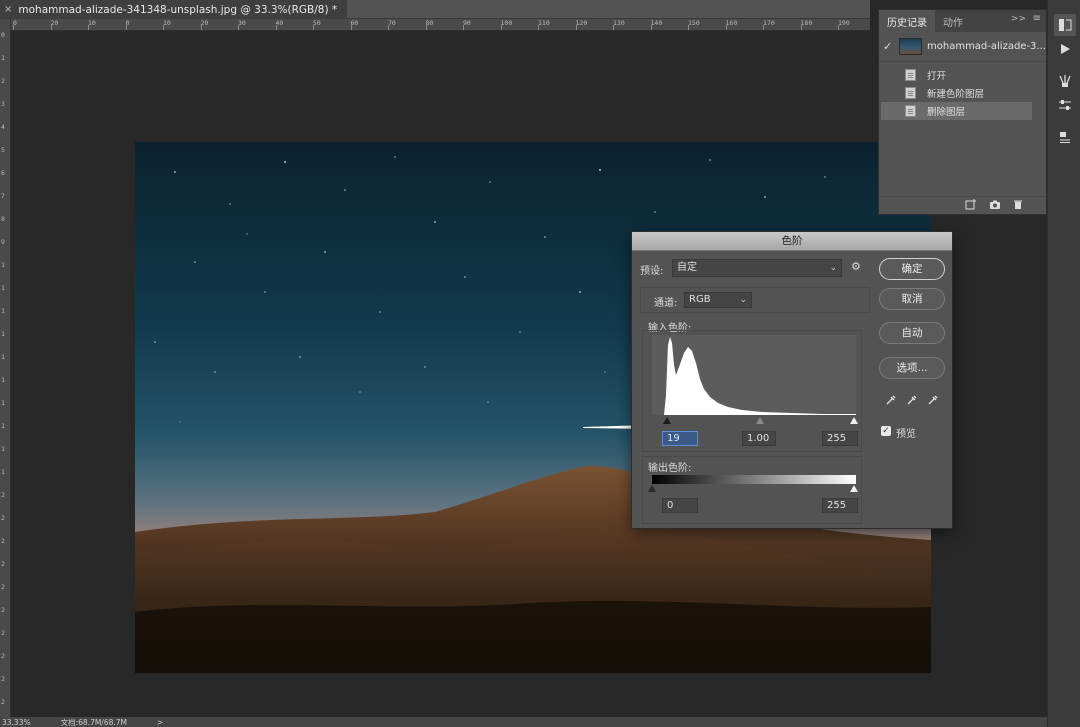 The height and width of the screenshot is (727, 1080). I want to click on input-gamma-slider, so click(760, 420).